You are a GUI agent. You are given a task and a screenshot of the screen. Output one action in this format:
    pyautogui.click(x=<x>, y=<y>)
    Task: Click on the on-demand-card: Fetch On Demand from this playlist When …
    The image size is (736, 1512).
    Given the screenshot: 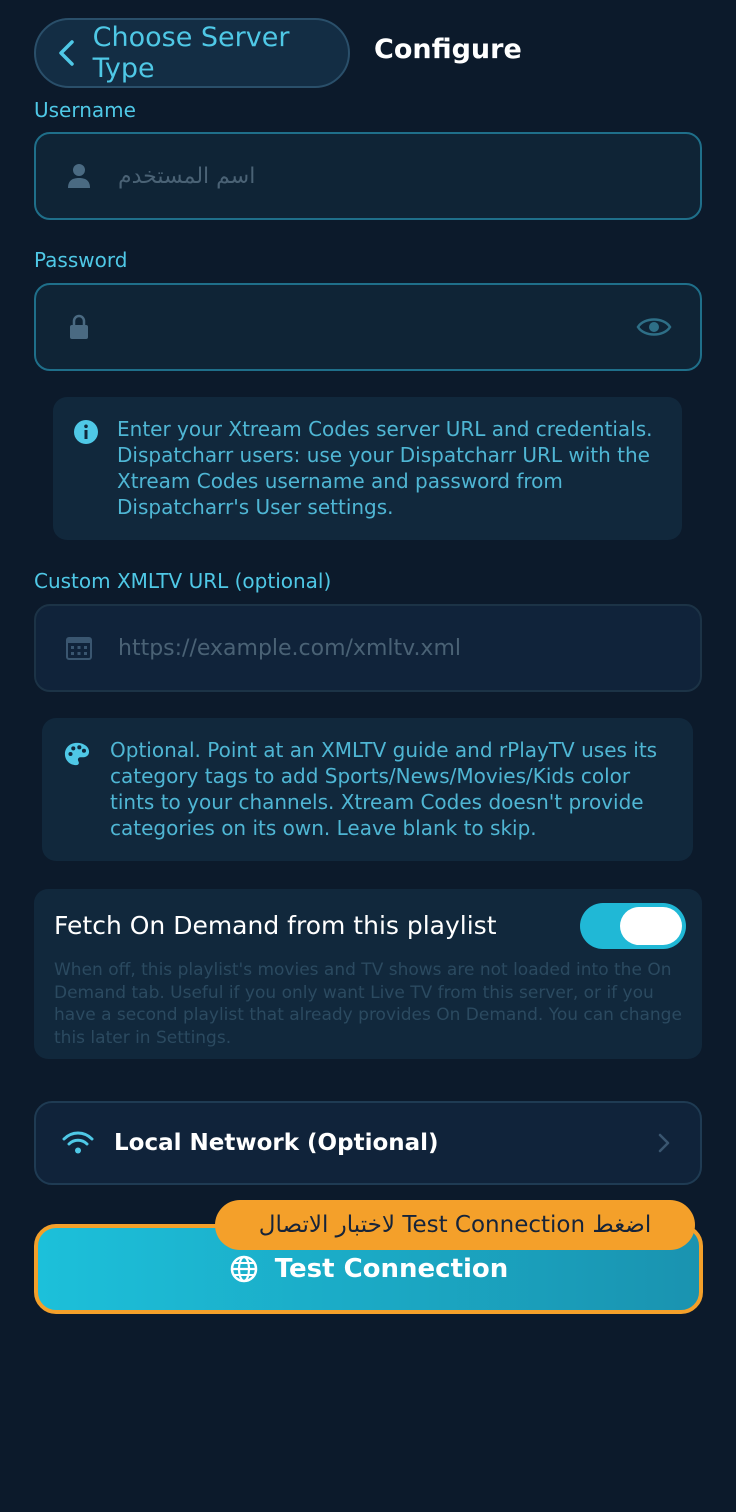 What is the action you would take?
    pyautogui.click(x=368, y=974)
    